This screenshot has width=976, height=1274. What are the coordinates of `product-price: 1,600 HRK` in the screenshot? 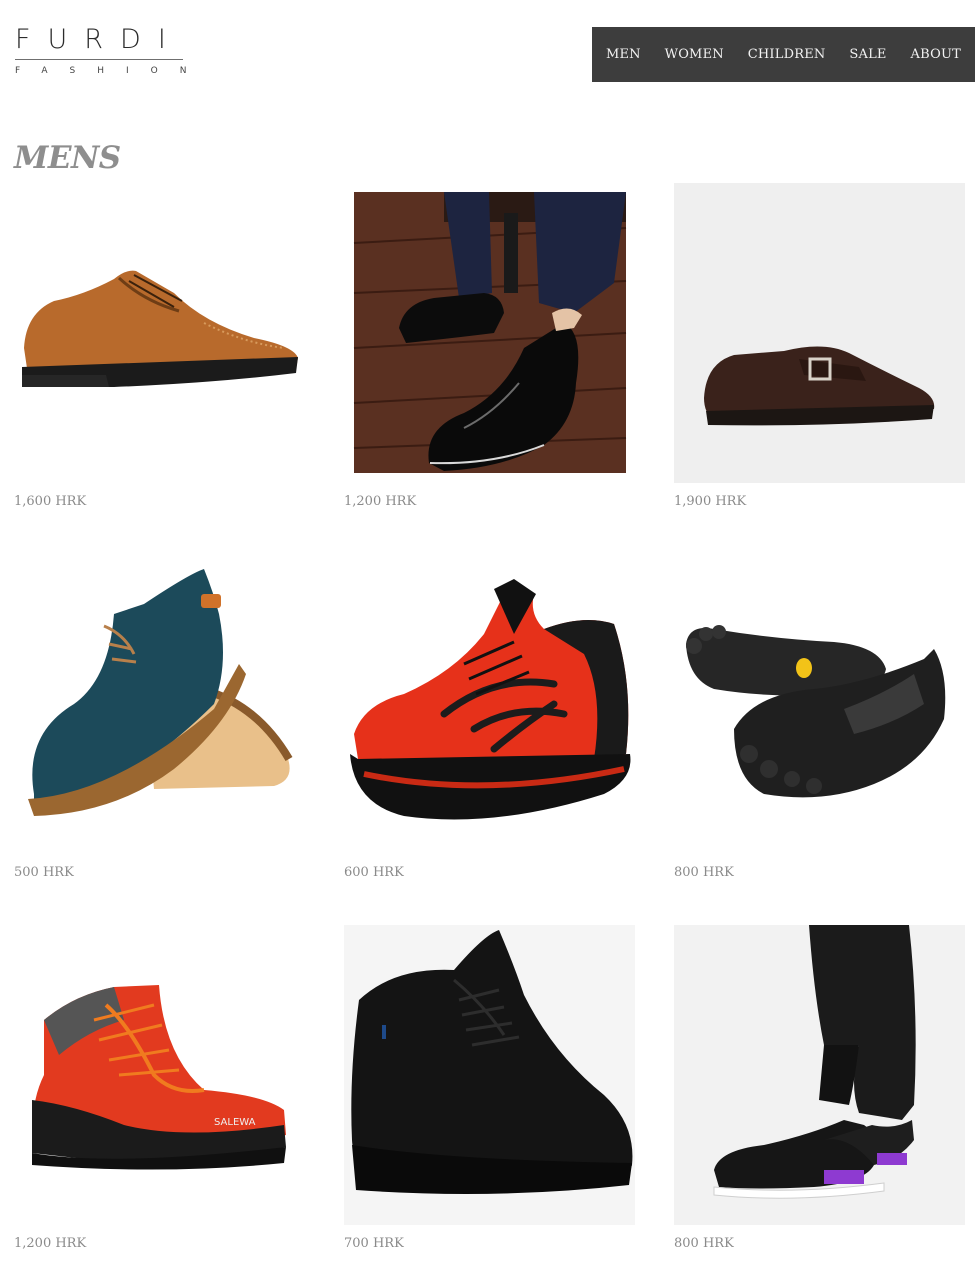 It's located at (50, 501).